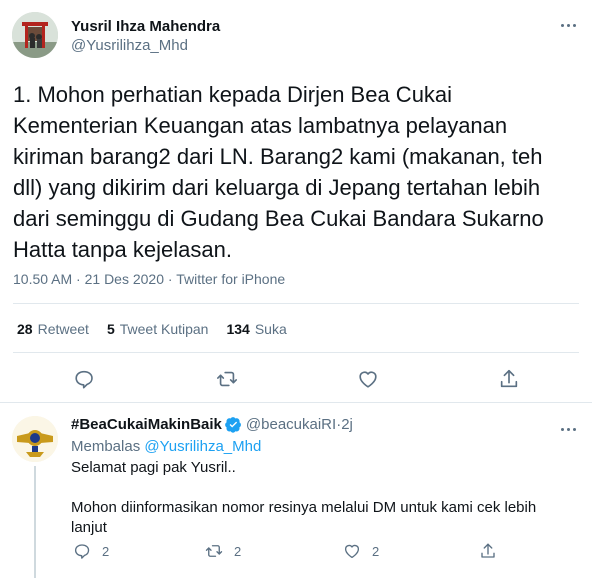 The height and width of the screenshot is (581, 592). I want to click on like-stat-label: Suka, so click(270, 329).